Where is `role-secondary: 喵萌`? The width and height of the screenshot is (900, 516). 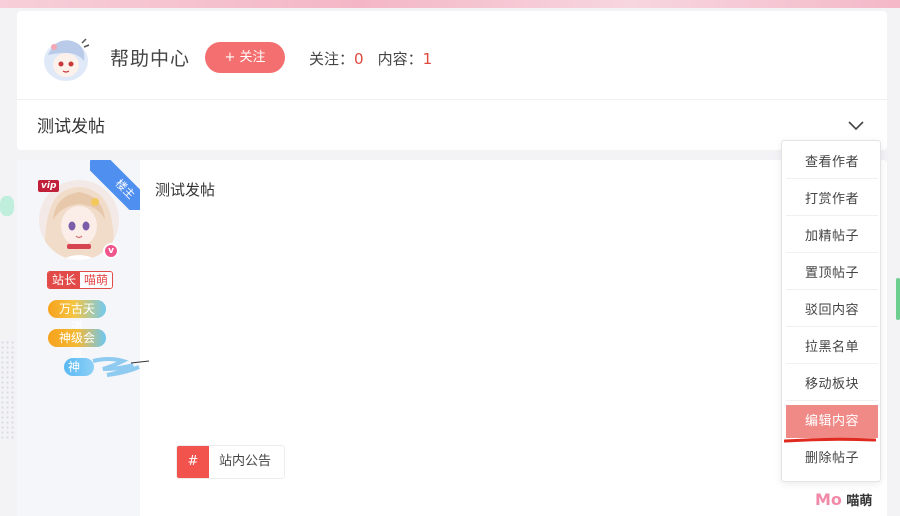 role-secondary: 喵萌 is located at coordinates (96, 280).